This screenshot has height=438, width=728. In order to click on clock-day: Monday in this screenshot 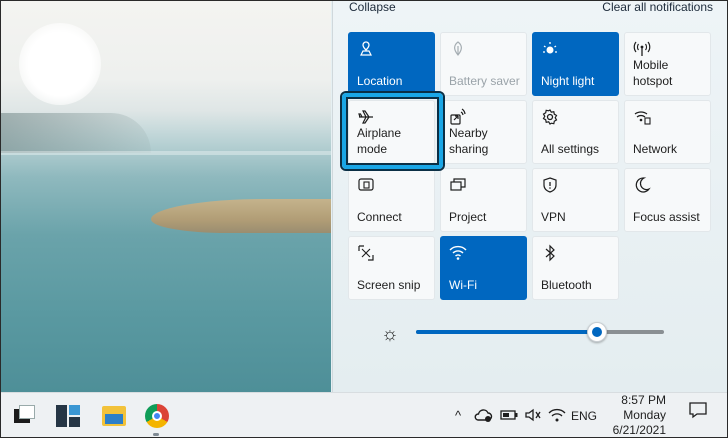, I will do `click(644, 415)`.